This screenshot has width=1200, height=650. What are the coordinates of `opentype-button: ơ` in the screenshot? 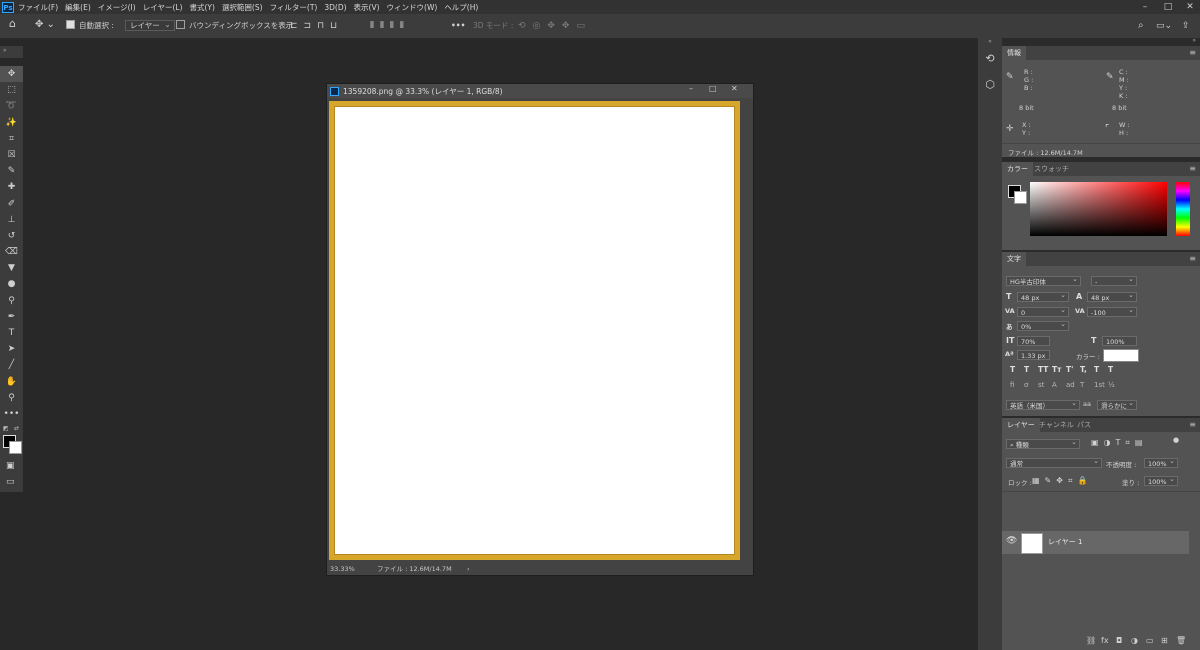 It's located at (1026, 385).